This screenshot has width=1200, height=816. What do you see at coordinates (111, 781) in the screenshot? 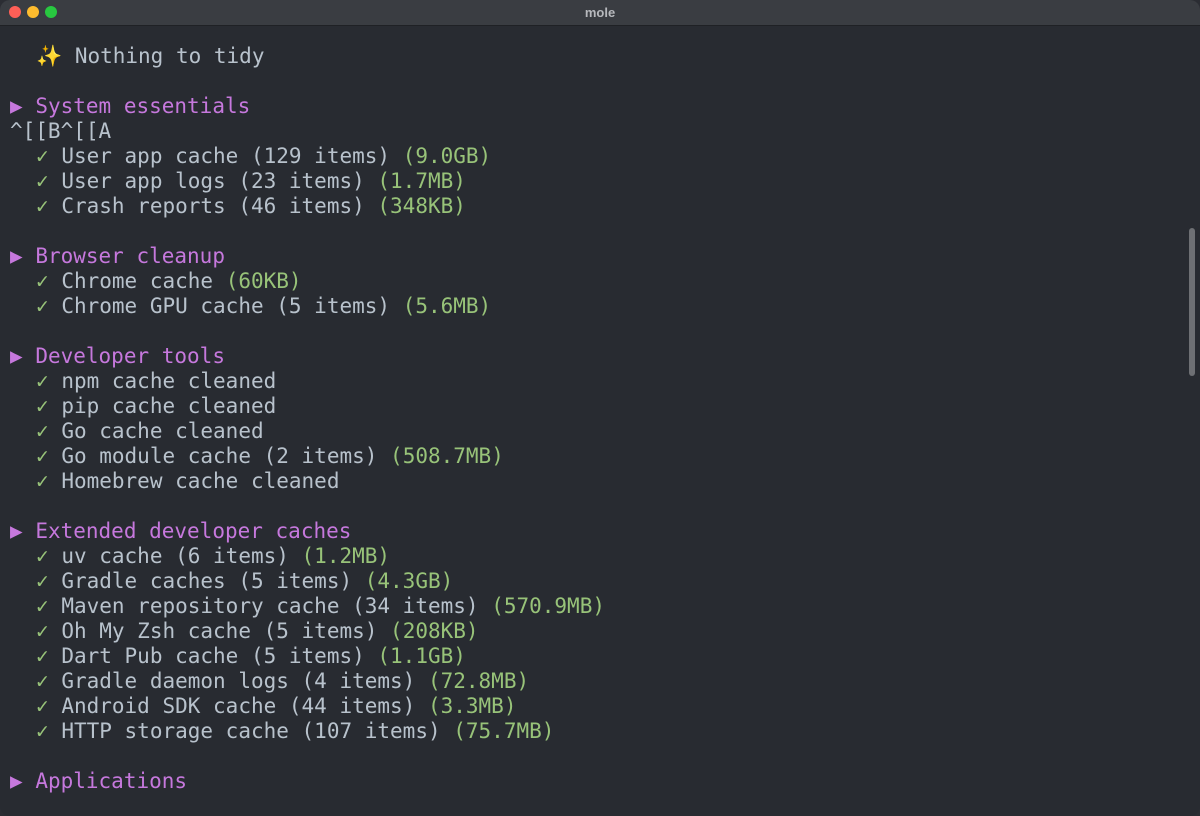
I see `section-title: Applications` at bounding box center [111, 781].